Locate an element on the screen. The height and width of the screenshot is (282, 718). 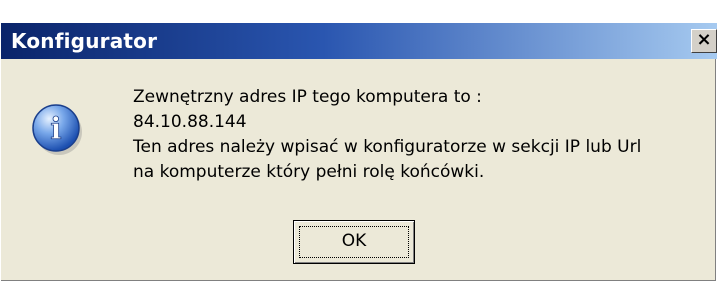
message-line: na komputerze który pełni rolę końcówki. is located at coordinates (309, 172).